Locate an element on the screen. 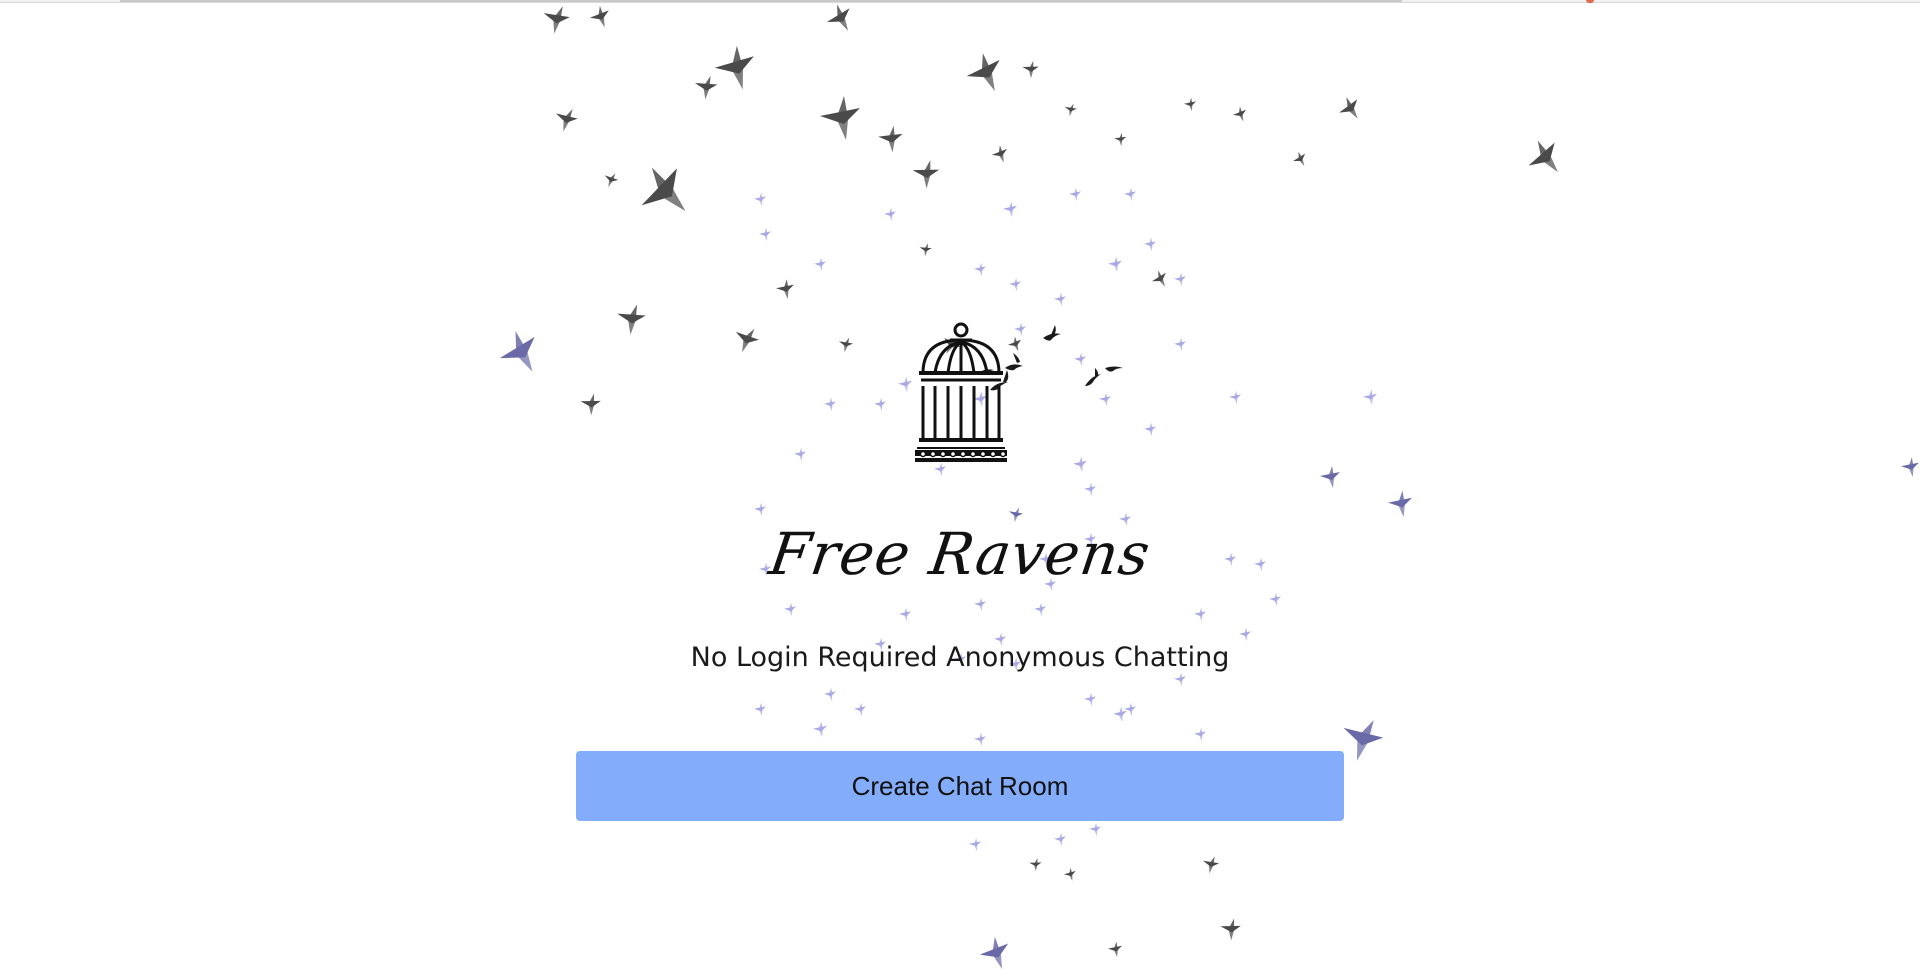  cage-frame is located at coordinates (961, 385).